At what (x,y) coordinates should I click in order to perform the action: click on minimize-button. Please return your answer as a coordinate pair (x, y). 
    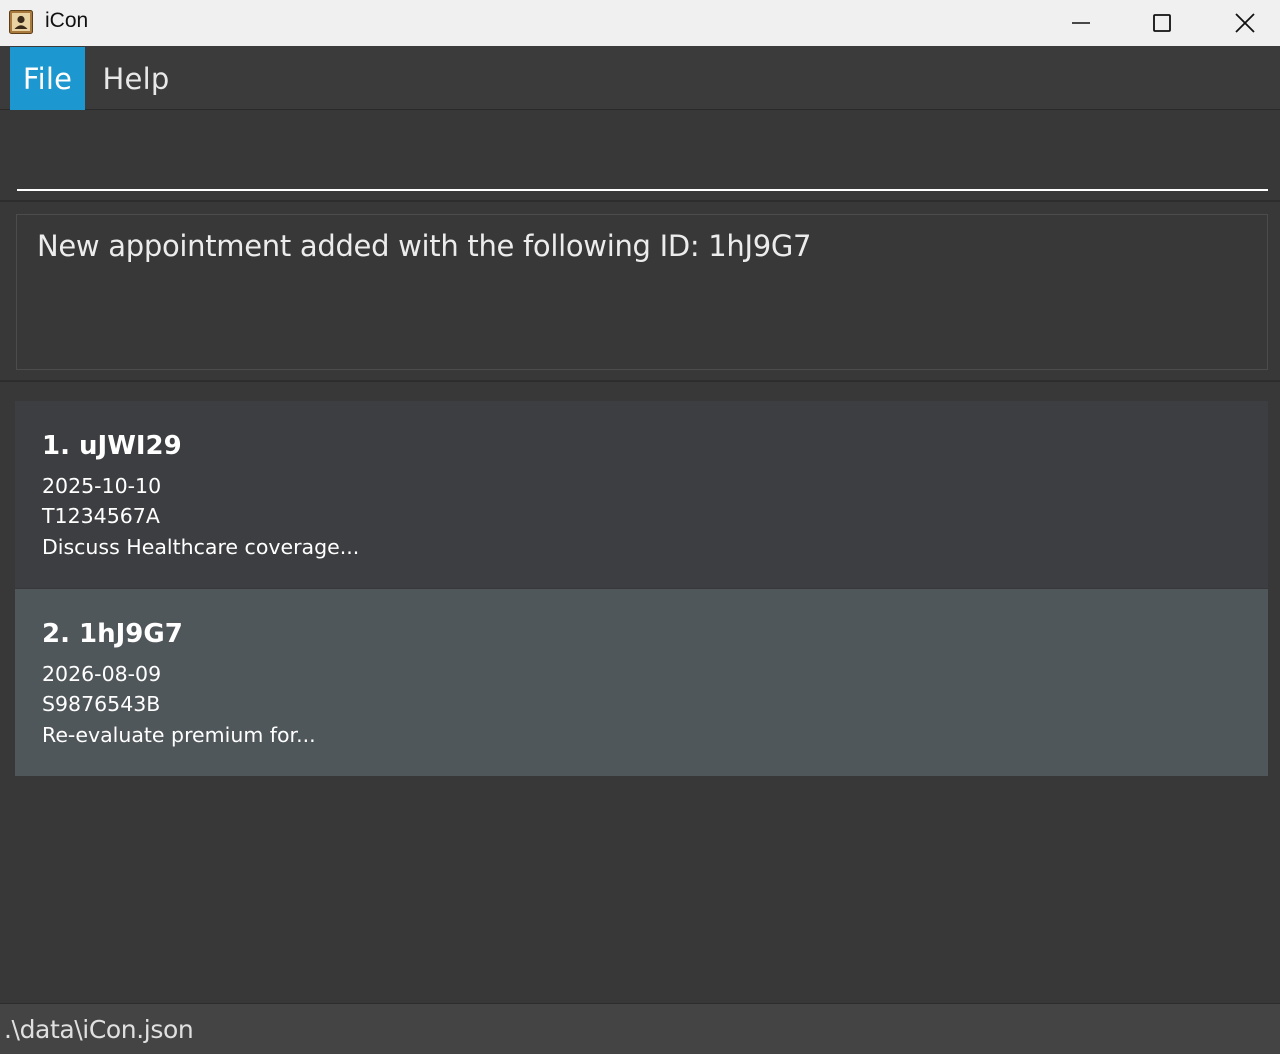
    Looking at the image, I should click on (1081, 23).